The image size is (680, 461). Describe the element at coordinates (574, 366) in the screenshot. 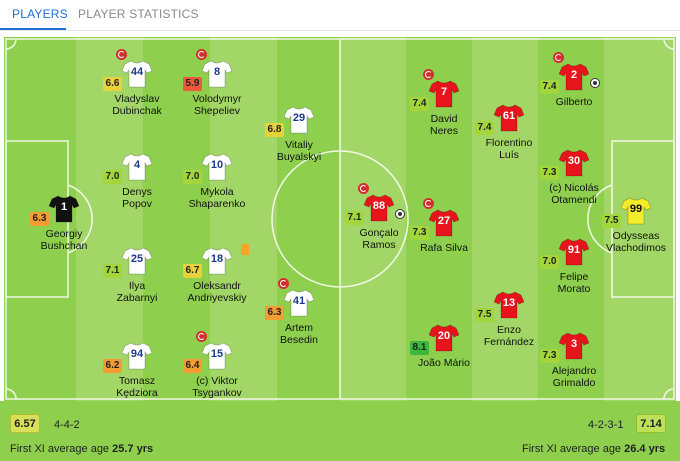

I see `player-grimaldo: 3 7.3 Alejandro Grimaldo` at that location.